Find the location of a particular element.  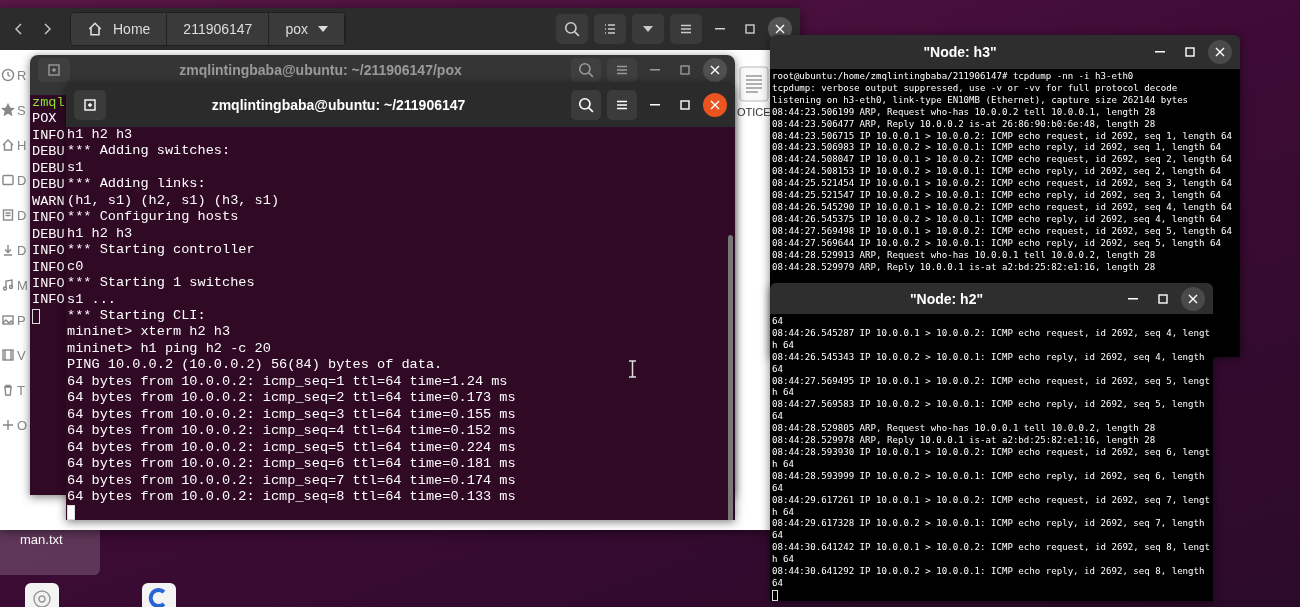

caret-icon is located at coordinates (648, 29).